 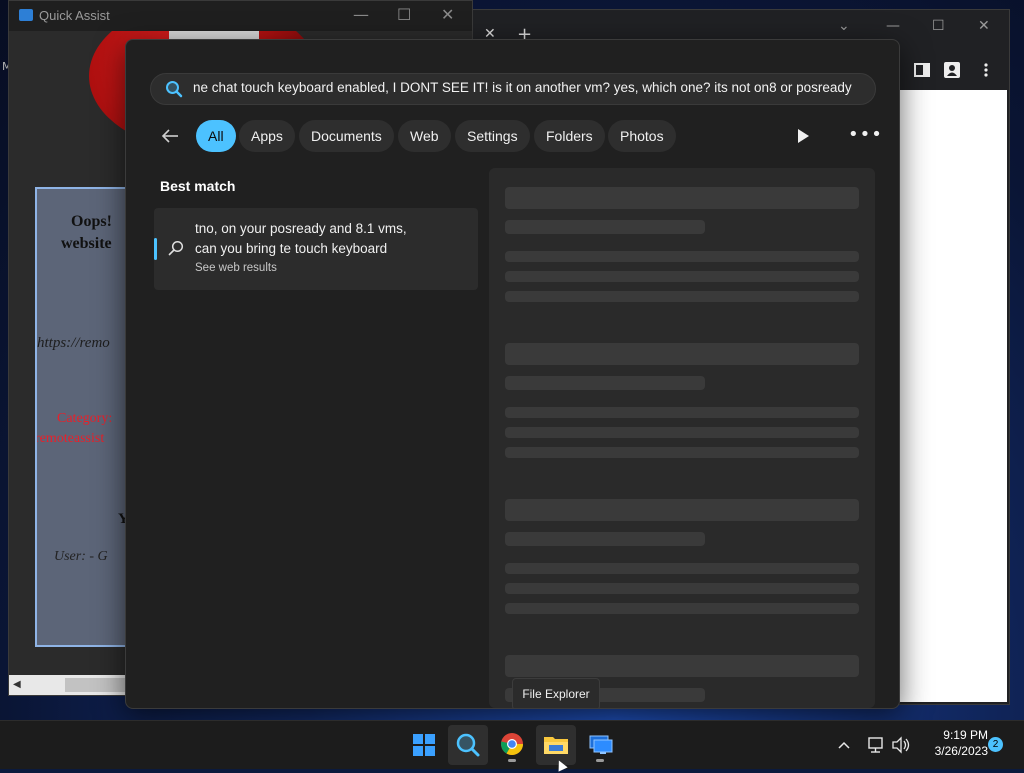 I want to click on show-hidden-icons-button, so click(x=844, y=745).